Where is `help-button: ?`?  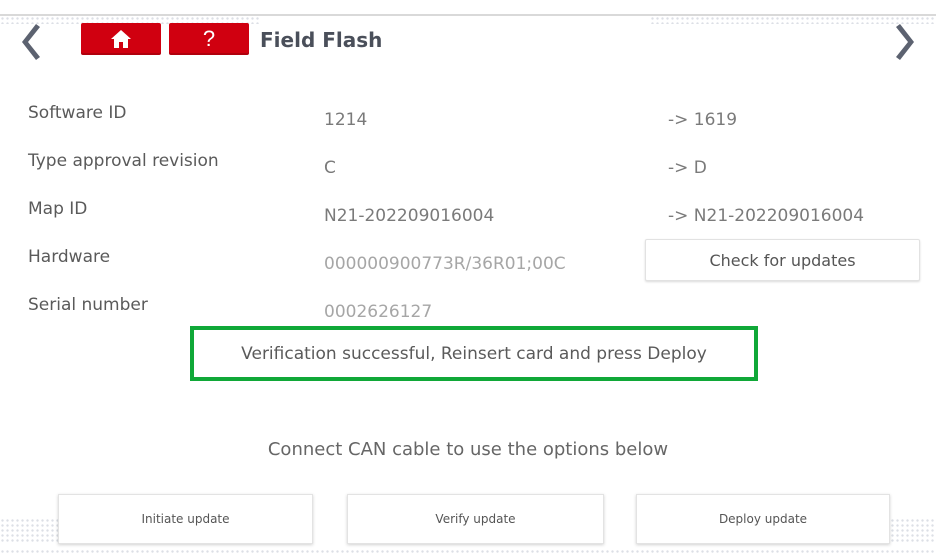
help-button: ? is located at coordinates (209, 39).